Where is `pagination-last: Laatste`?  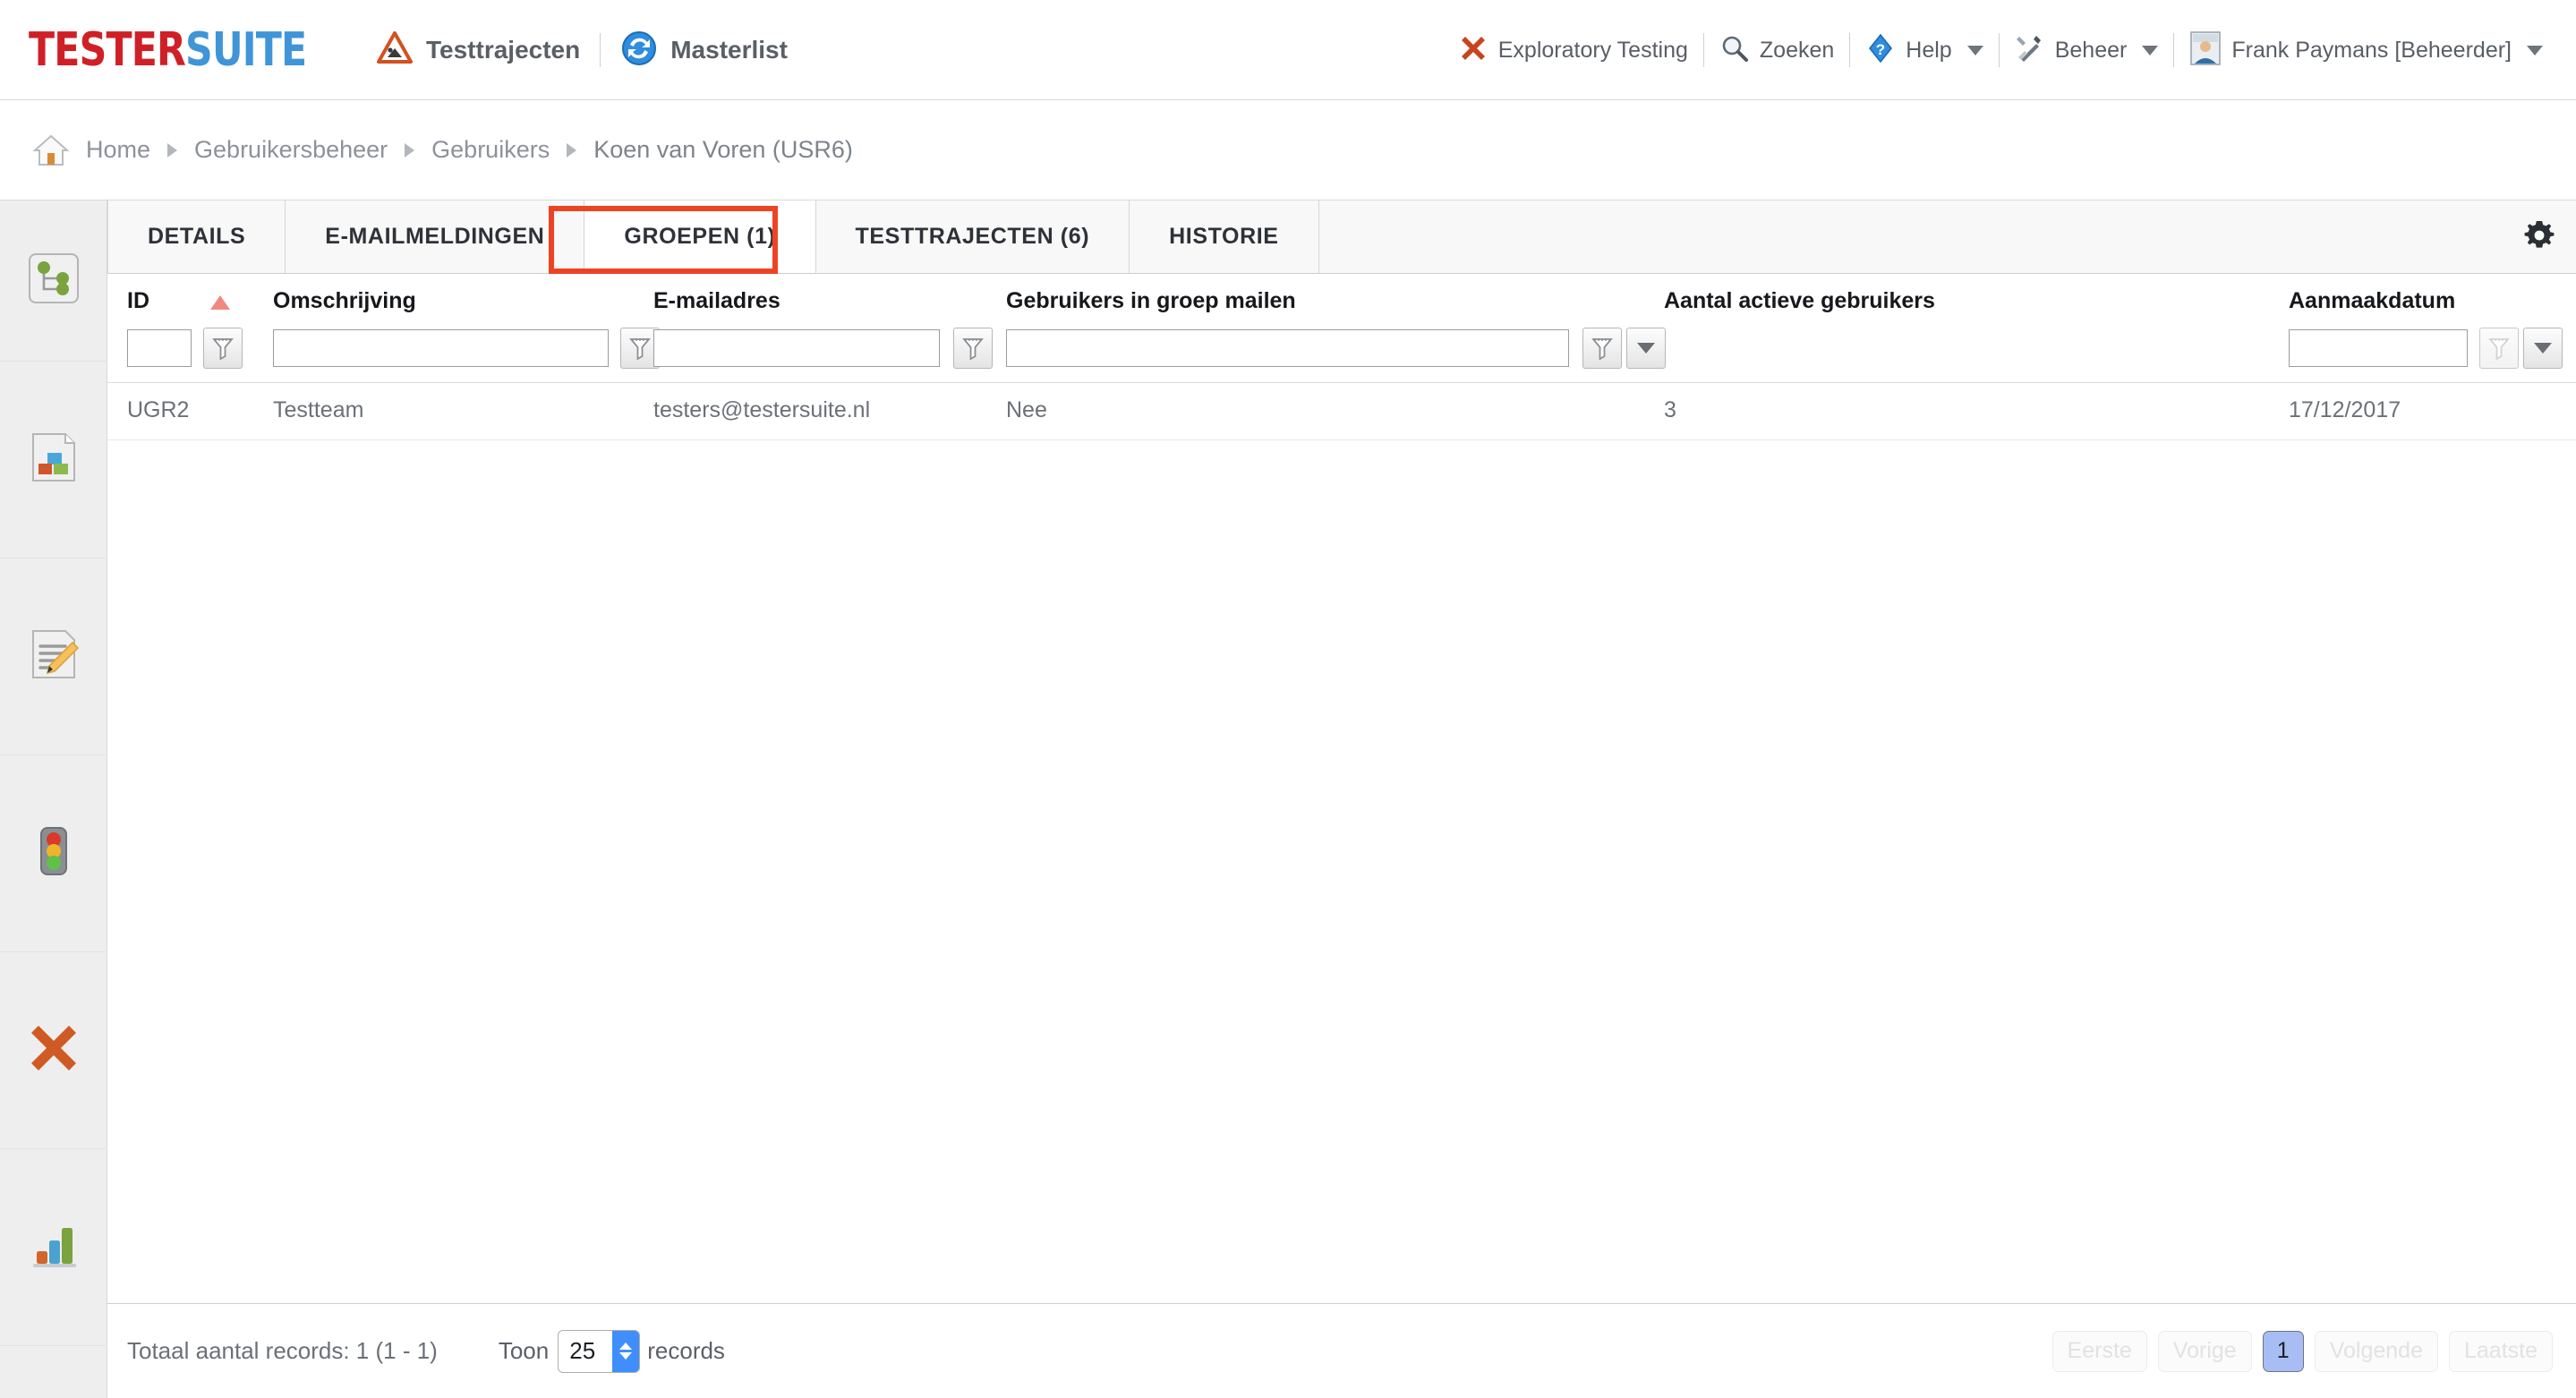
pagination-last: Laatste is located at coordinates (2500, 1351).